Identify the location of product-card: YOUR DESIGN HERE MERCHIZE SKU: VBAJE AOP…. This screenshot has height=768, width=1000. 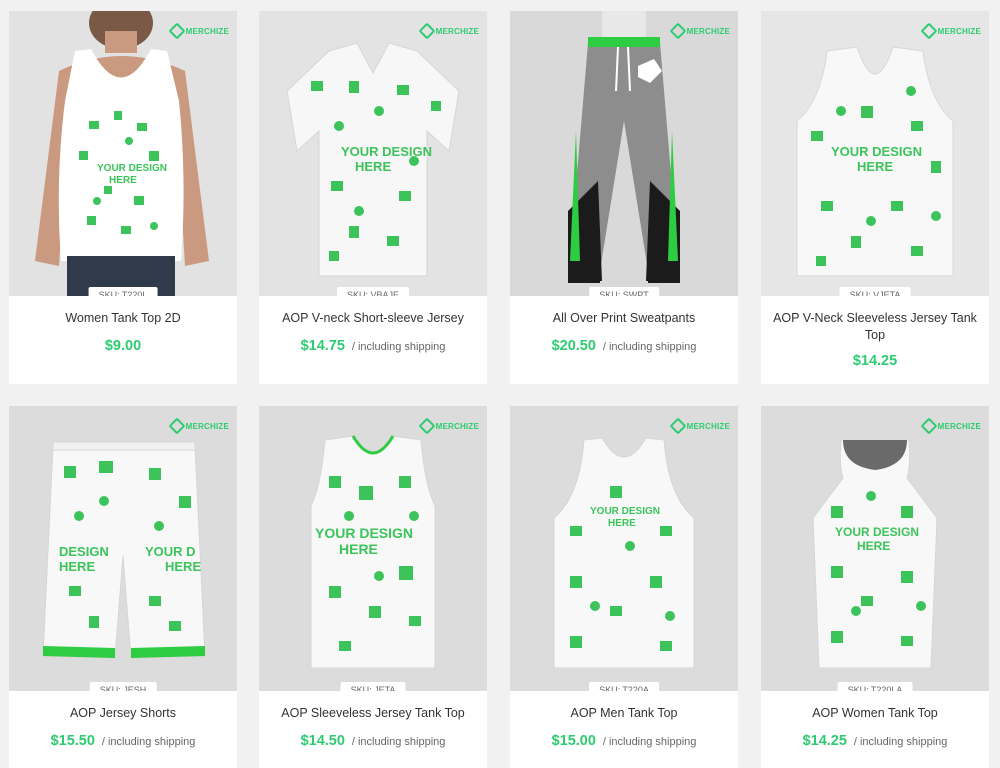
(373, 197).